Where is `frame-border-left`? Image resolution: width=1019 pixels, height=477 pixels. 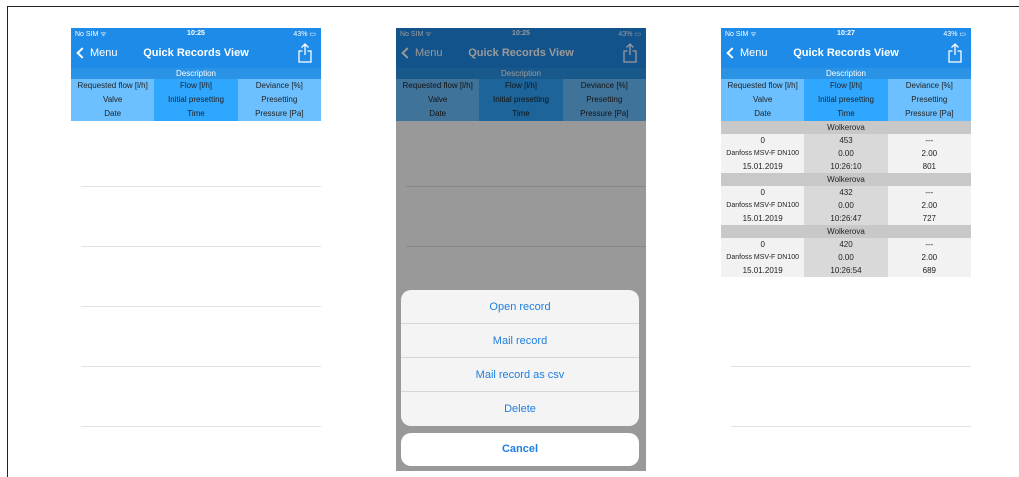
frame-border-left is located at coordinates (7, 241).